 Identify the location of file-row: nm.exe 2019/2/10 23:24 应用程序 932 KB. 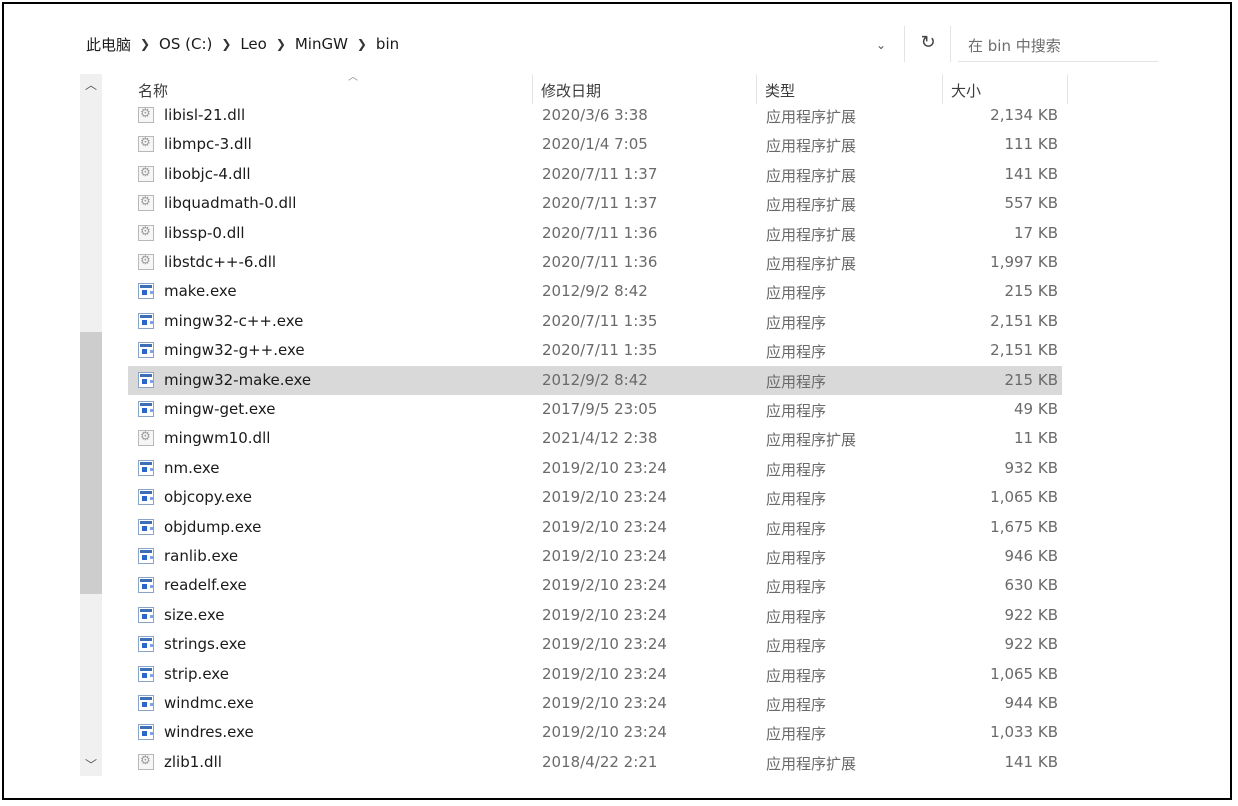
(595, 468).